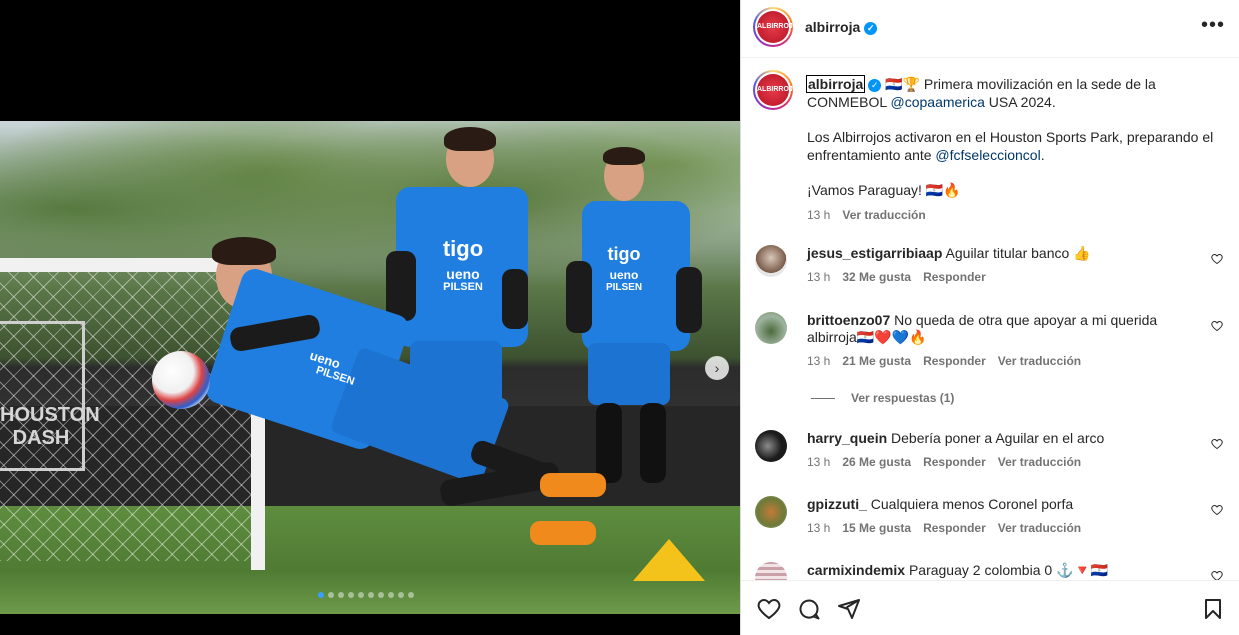 This screenshot has width=1239, height=635. Describe the element at coordinates (835, 84) in the screenshot. I see `caption-username: albirroja` at that location.